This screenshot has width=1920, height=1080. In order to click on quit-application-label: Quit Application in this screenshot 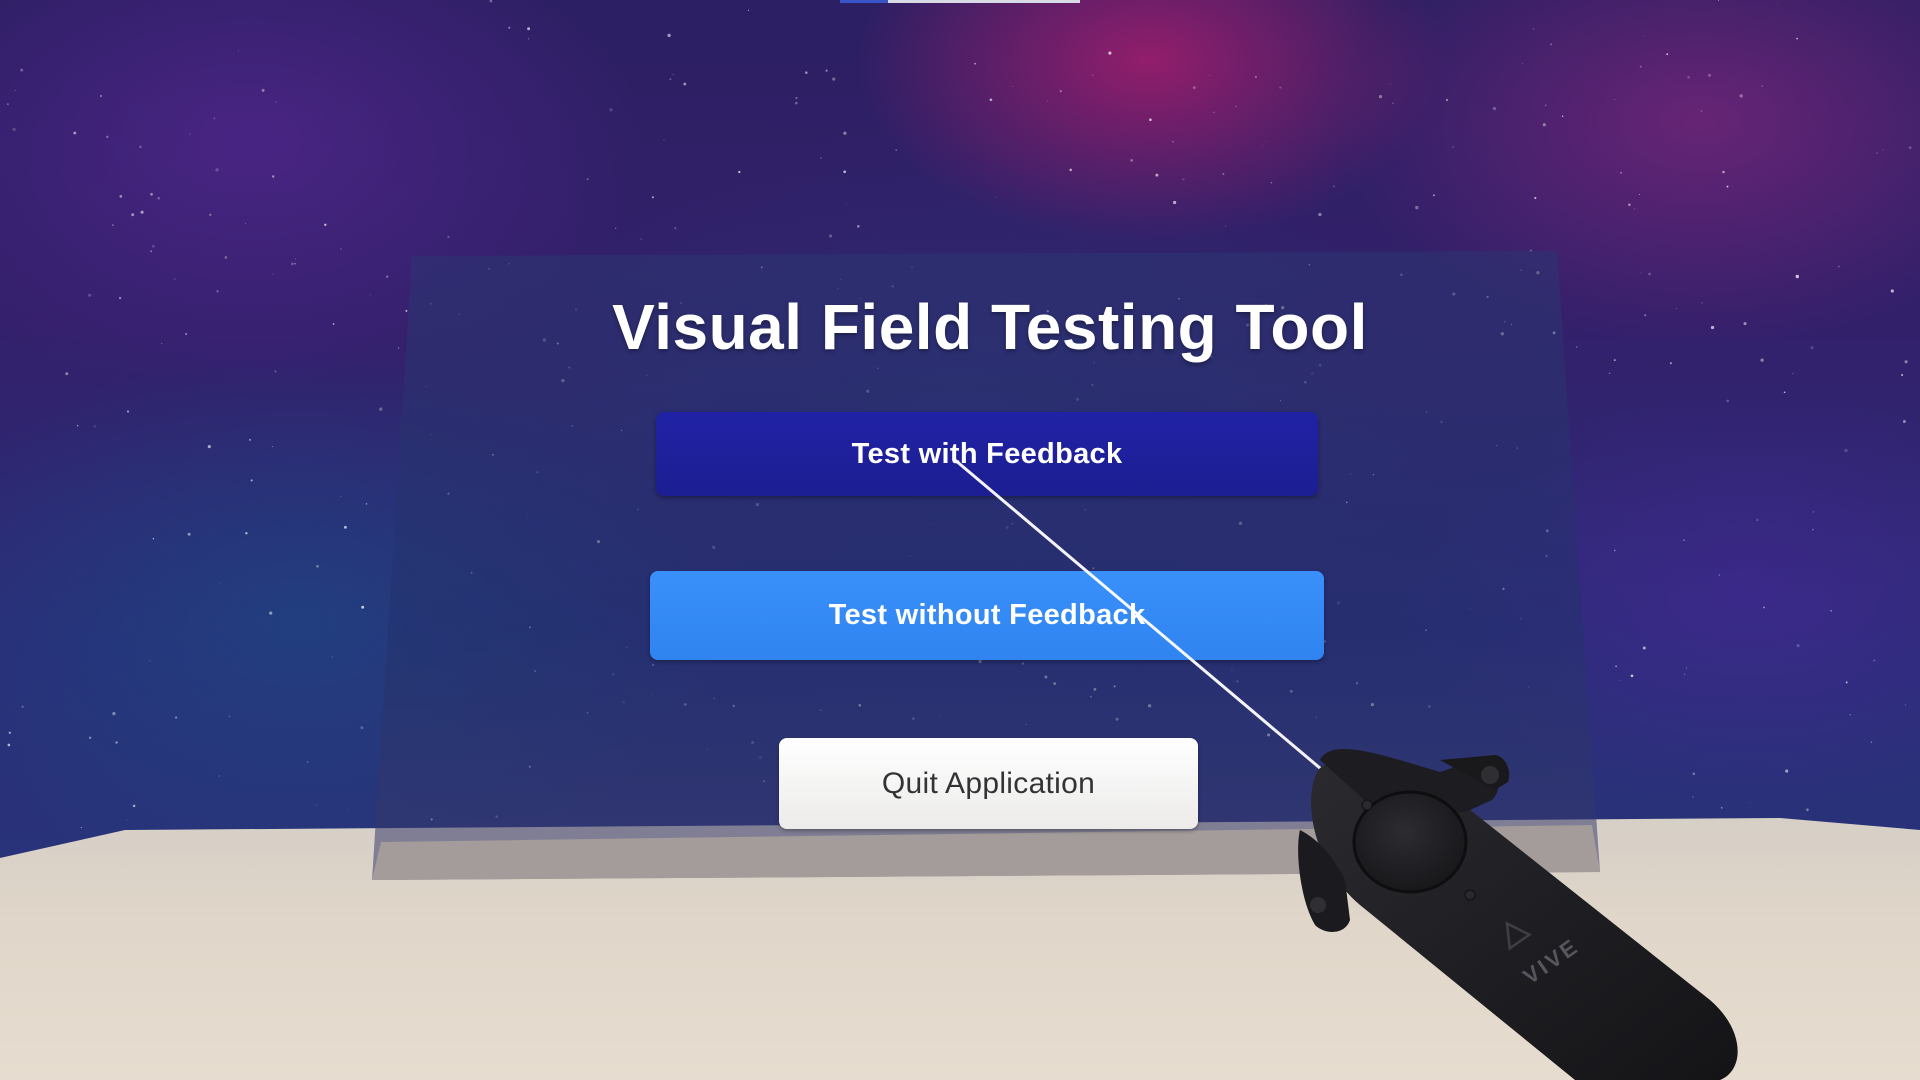, I will do `click(988, 783)`.